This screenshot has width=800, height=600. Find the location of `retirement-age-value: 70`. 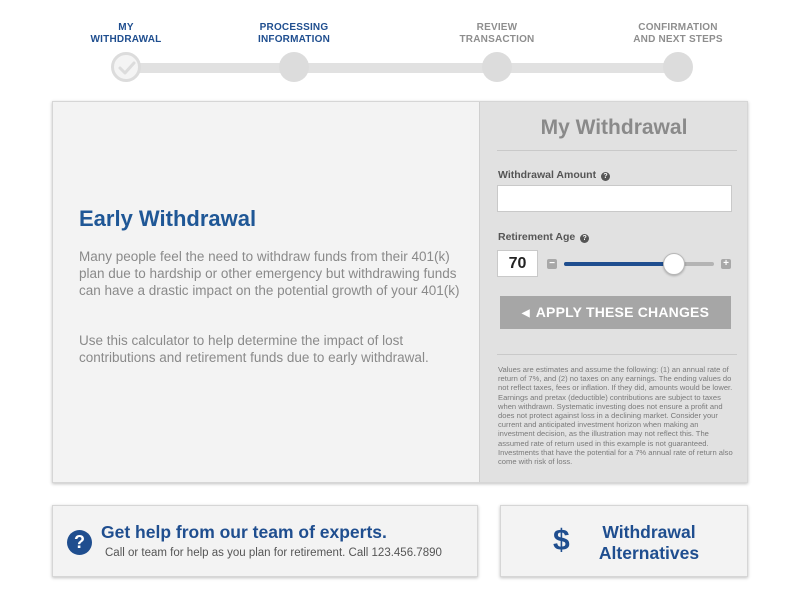

retirement-age-value: 70 is located at coordinates (517, 263).